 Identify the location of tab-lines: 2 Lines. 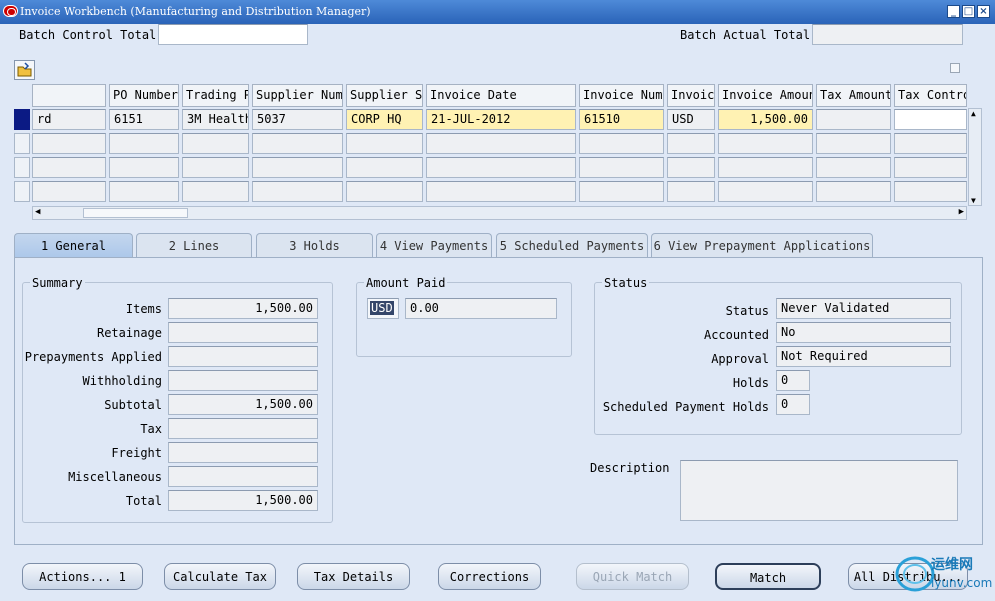
(194, 245).